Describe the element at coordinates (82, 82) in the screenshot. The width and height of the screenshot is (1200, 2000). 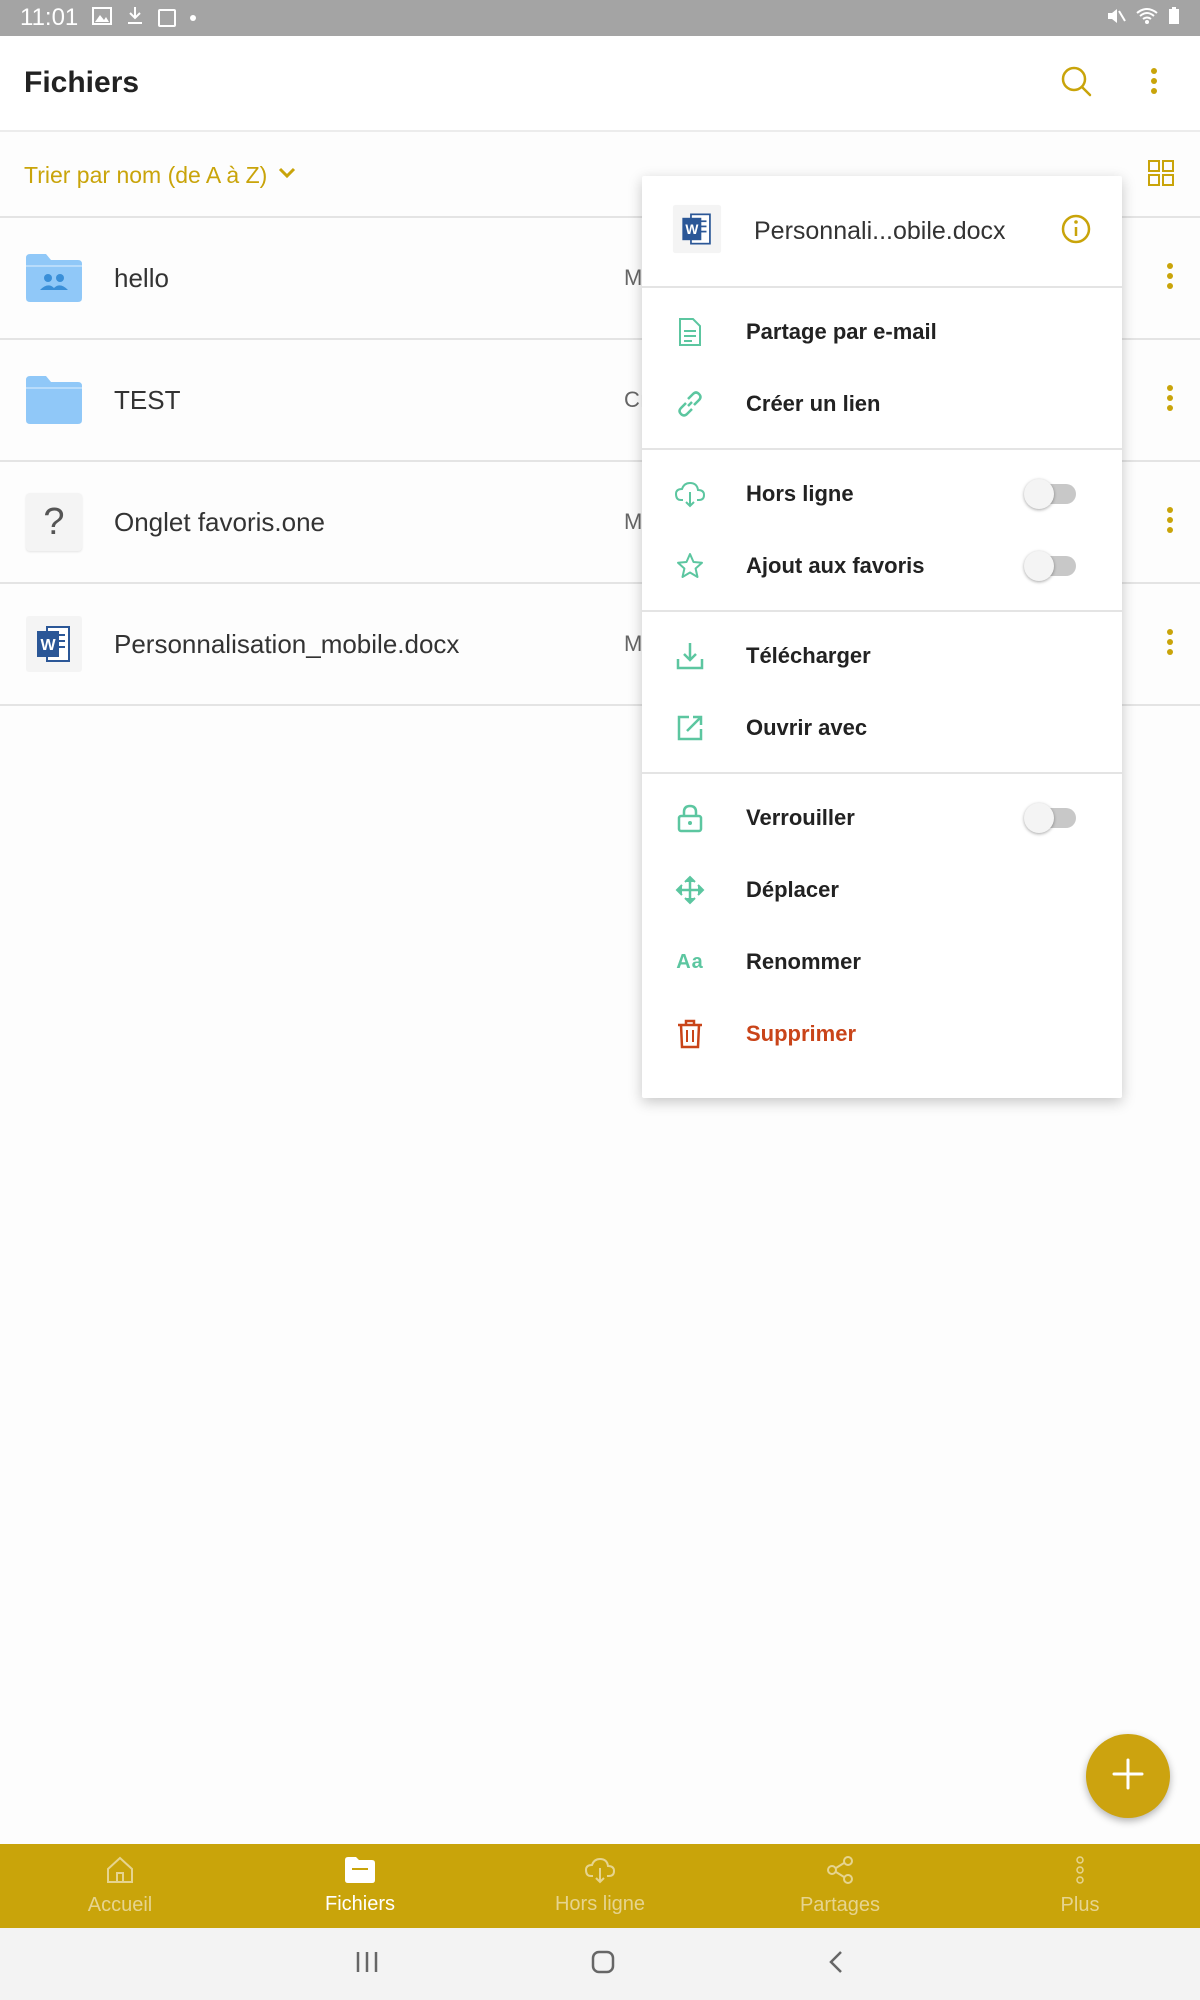
I see `page-title: Fichiers` at that location.